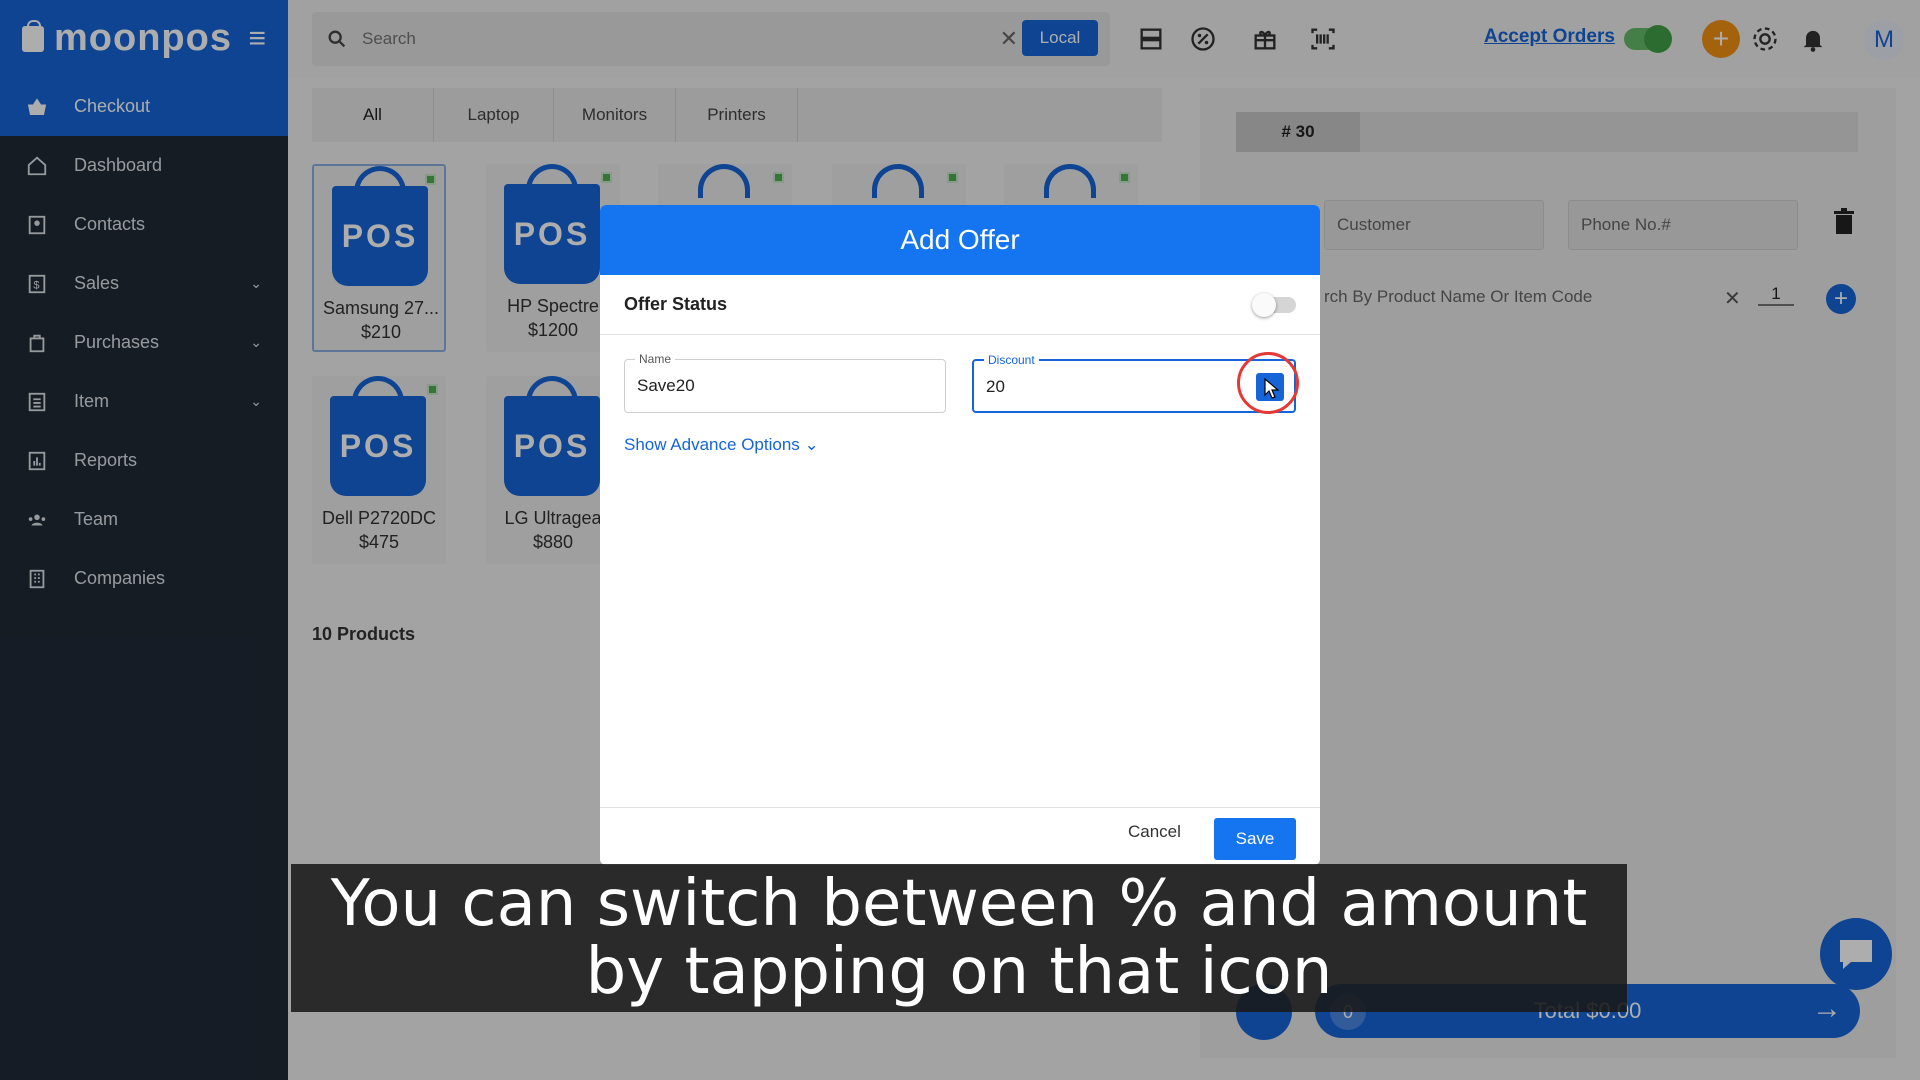 The width and height of the screenshot is (1920, 1080). What do you see at coordinates (1154, 832) in the screenshot?
I see `cancel-button: Cancel` at bounding box center [1154, 832].